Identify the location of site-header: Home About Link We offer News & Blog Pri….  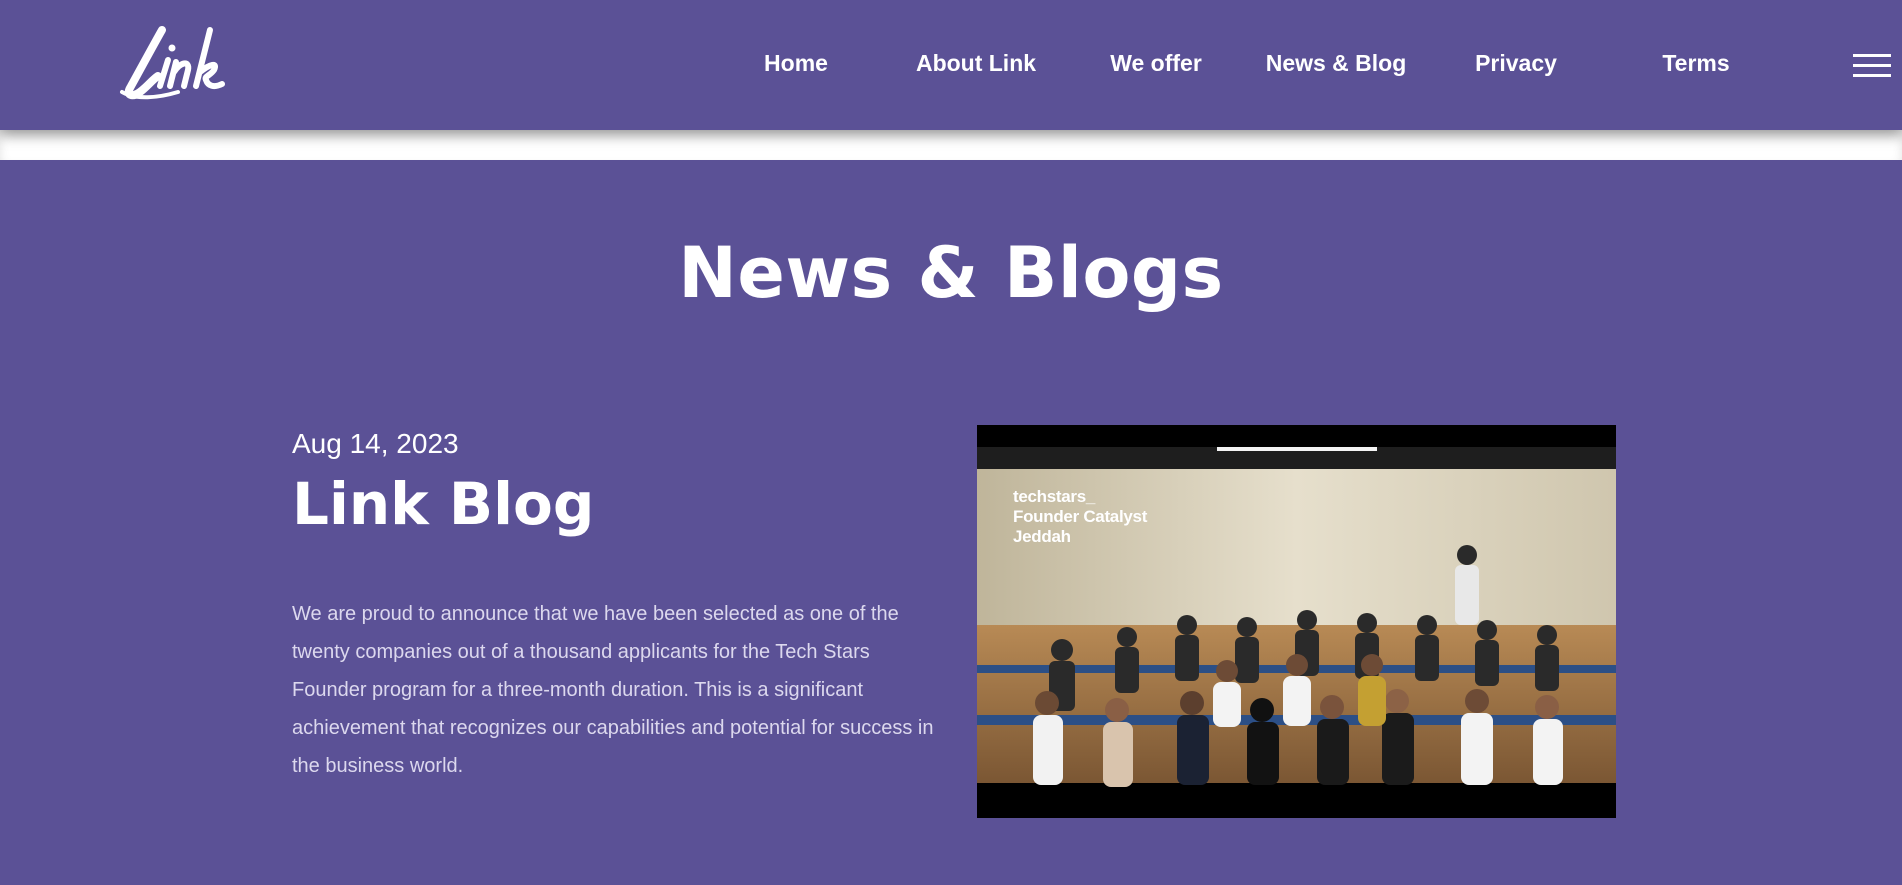
(951, 65).